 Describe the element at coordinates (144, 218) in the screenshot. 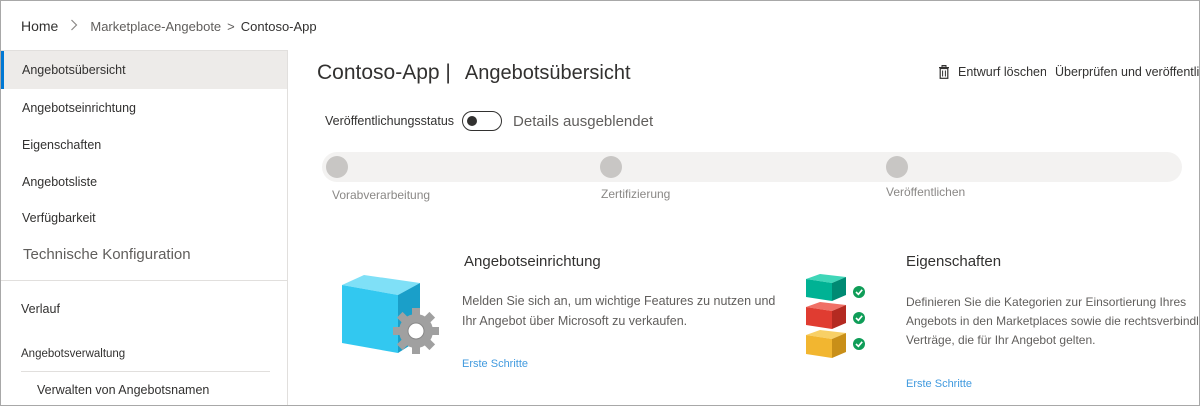

I see `sidebar-item-availability: Verfügbarkeit` at that location.